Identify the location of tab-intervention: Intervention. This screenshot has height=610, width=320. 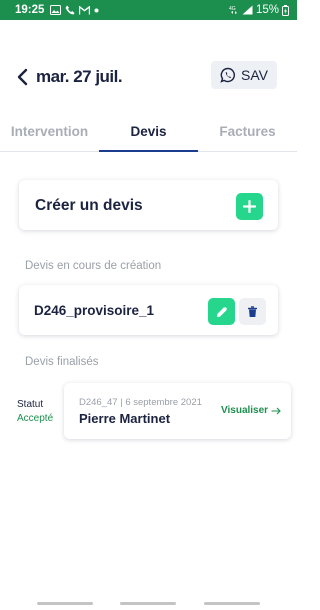
(49, 133).